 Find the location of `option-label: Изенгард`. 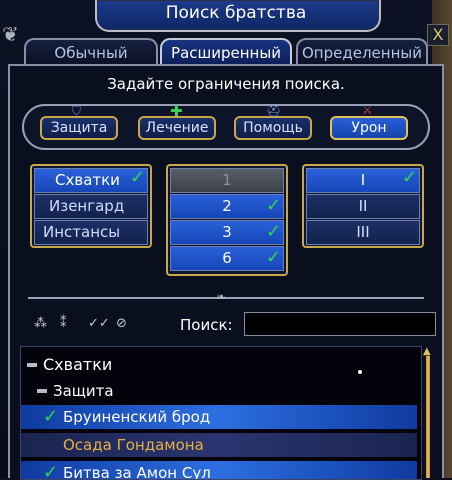

option-label: Изенгард is located at coordinates (87, 206).